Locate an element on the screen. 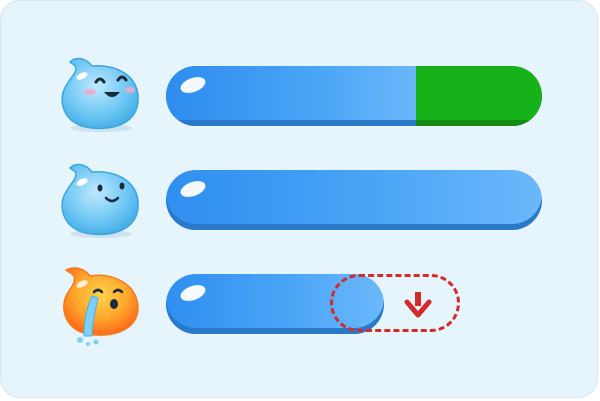 The height and width of the screenshot is (401, 600). smiling-blue-slime-icon is located at coordinates (100, 199).